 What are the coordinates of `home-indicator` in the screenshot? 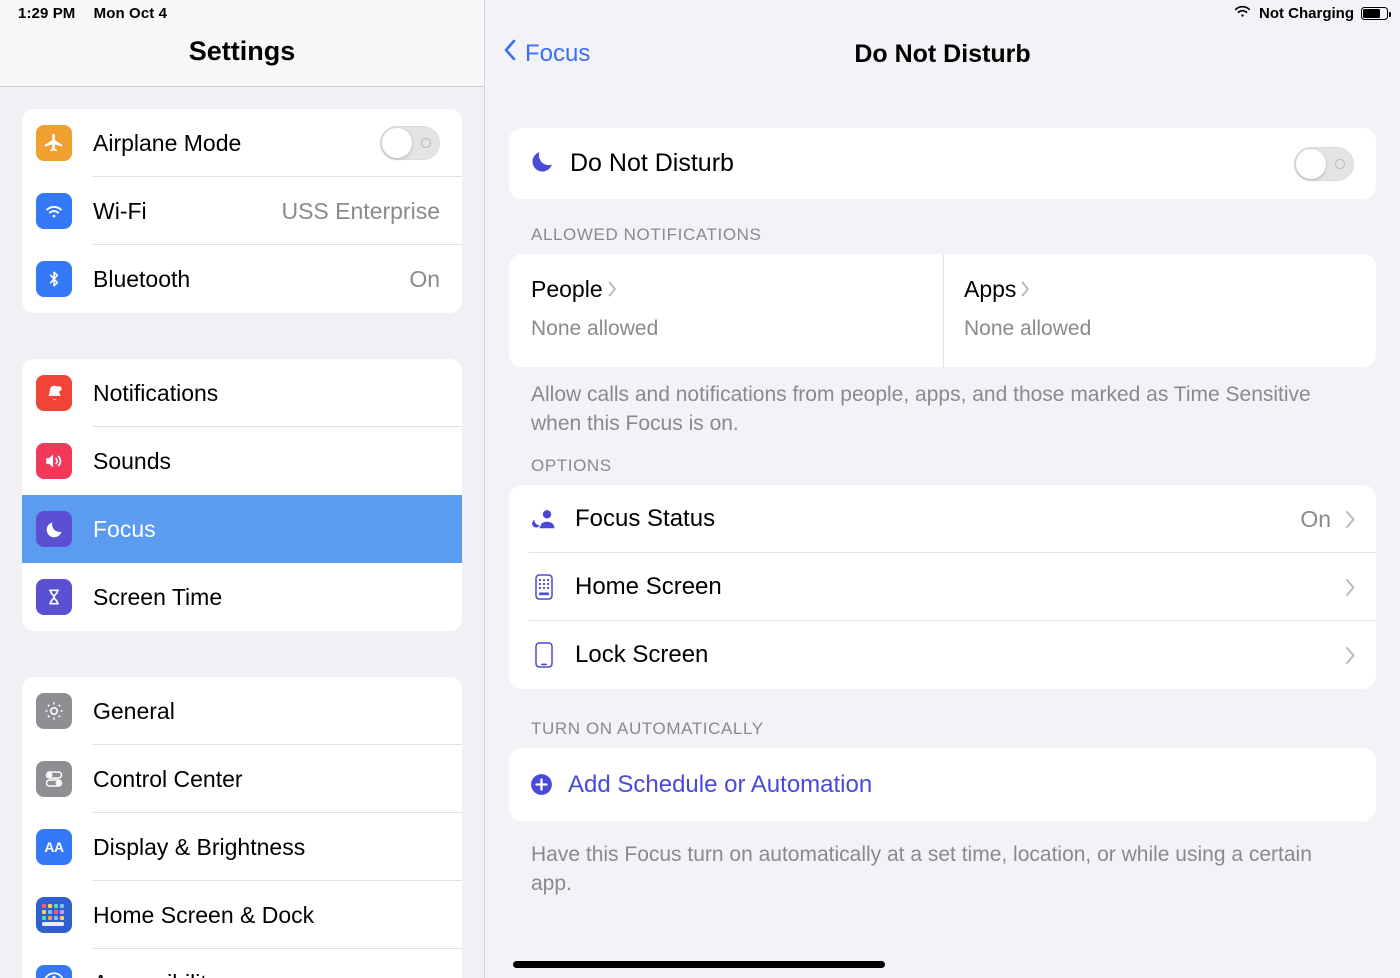 It's located at (699, 964).